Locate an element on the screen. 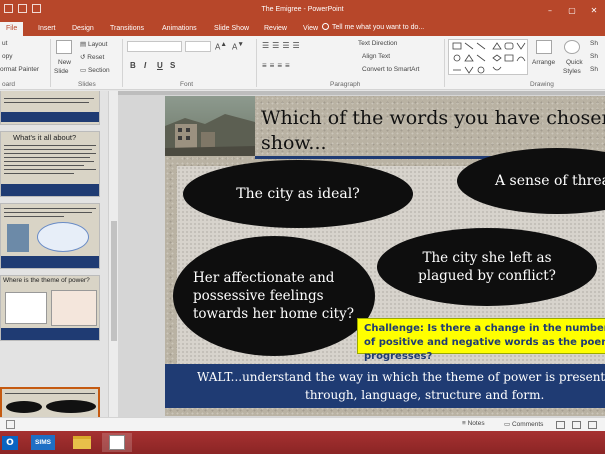  text-direction-button: Text Direction is located at coordinates (377, 43).